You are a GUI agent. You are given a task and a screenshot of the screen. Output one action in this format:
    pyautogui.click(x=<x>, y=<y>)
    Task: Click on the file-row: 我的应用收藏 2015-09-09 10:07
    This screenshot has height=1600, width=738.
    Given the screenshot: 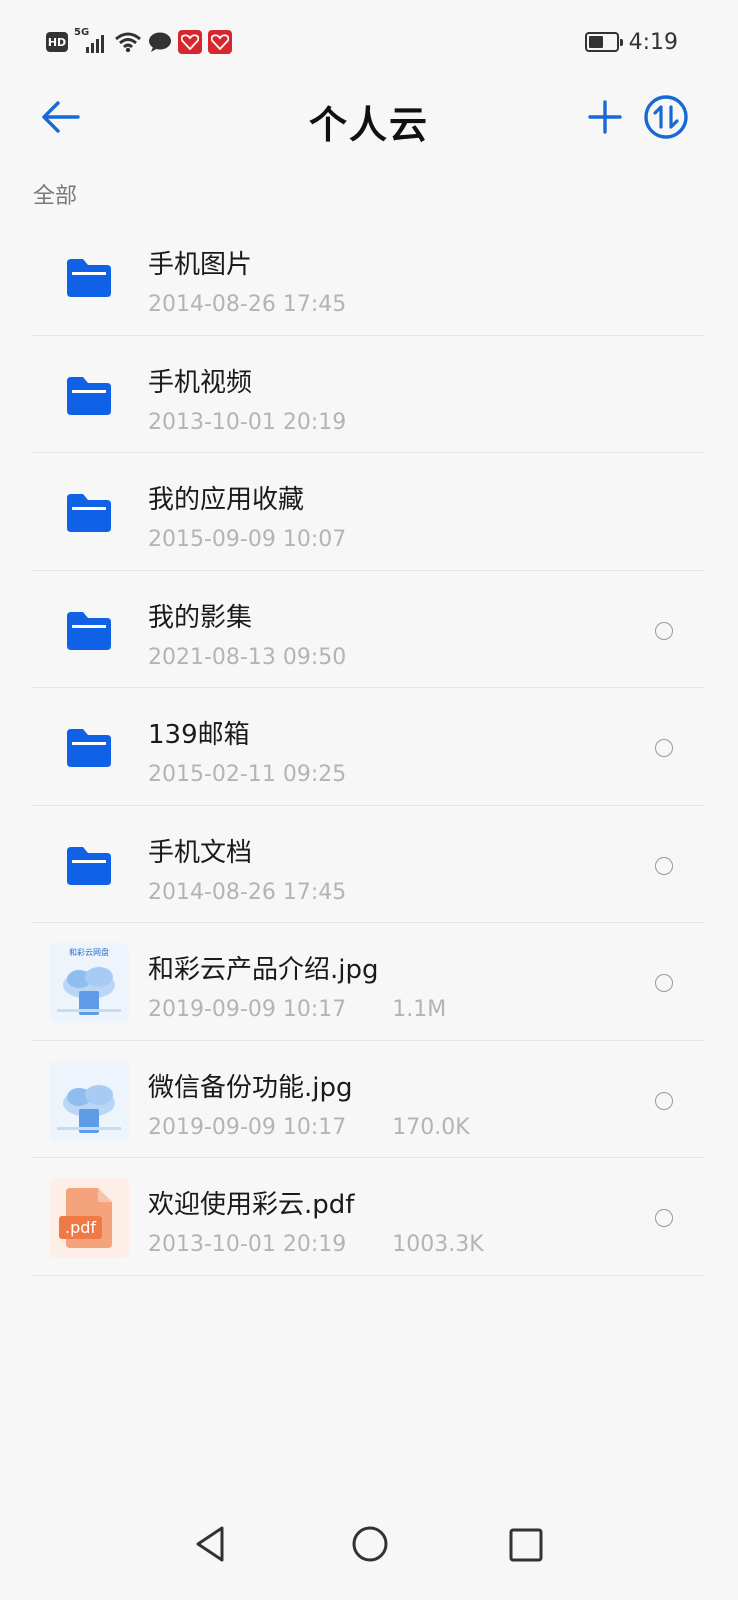 What is the action you would take?
    pyautogui.click(x=369, y=512)
    